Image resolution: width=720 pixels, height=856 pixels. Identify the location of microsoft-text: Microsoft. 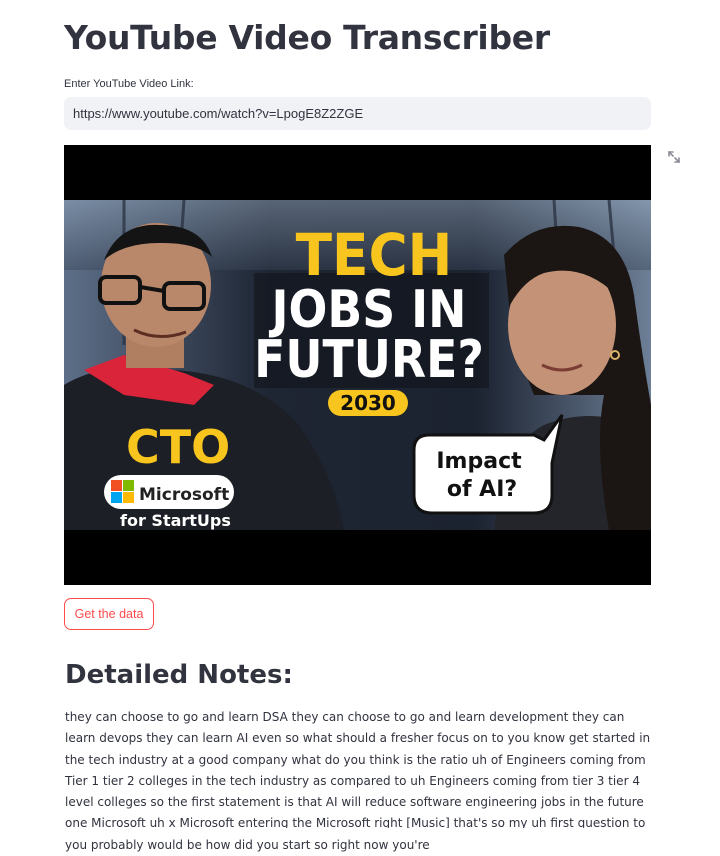
(184, 495).